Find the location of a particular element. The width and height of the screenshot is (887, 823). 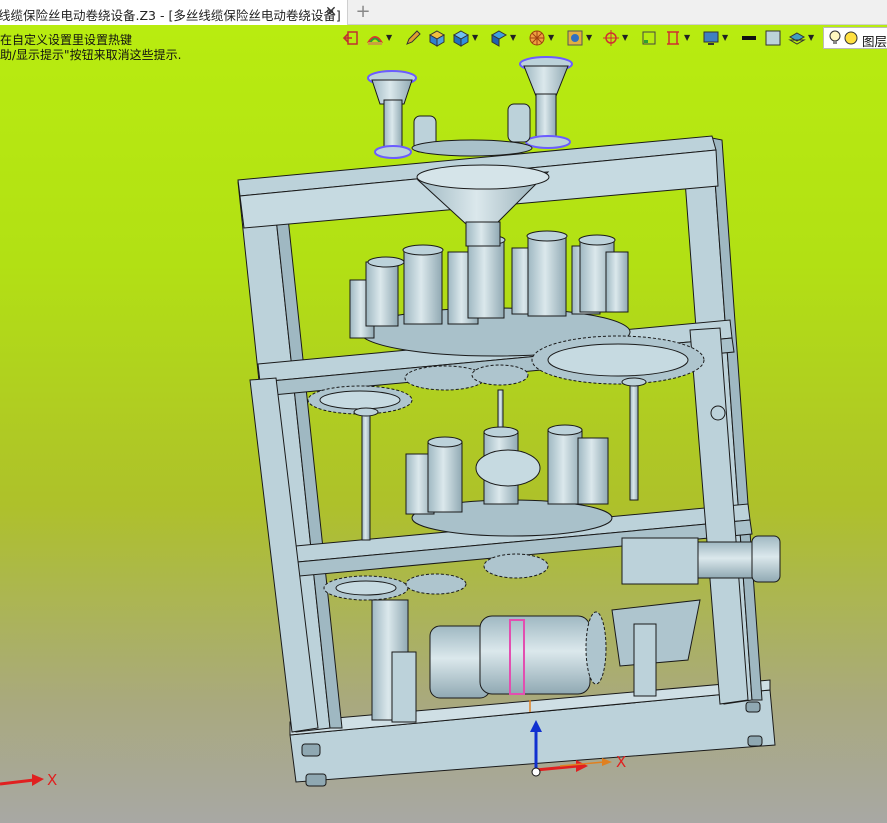

face-color-icon is located at coordinates (773, 38).